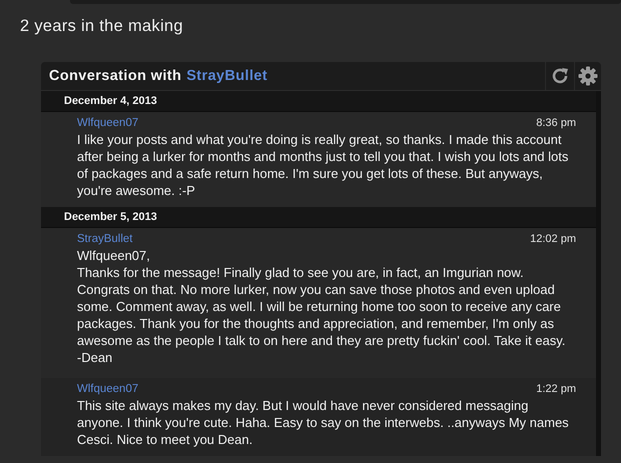 The image size is (621, 463). I want to click on message-text: This site always makes my day. But I would have never considered messaging anyone. I think you're cute. Haha. Easy to say on the interwebs. ..anyways My names Cesci. Nice to meet you Dean., so click(323, 422).